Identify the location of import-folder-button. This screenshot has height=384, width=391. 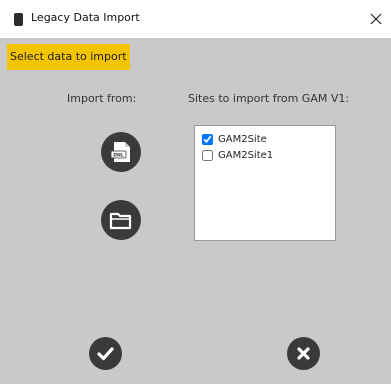
(121, 220).